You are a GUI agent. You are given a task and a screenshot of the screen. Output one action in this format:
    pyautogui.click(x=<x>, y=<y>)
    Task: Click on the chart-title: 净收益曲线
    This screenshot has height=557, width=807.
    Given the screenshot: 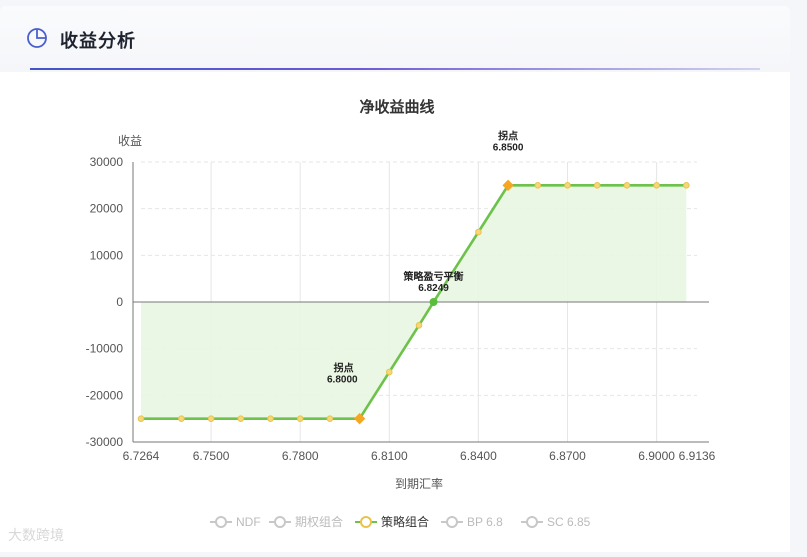 What is the action you would take?
    pyautogui.click(x=396, y=107)
    